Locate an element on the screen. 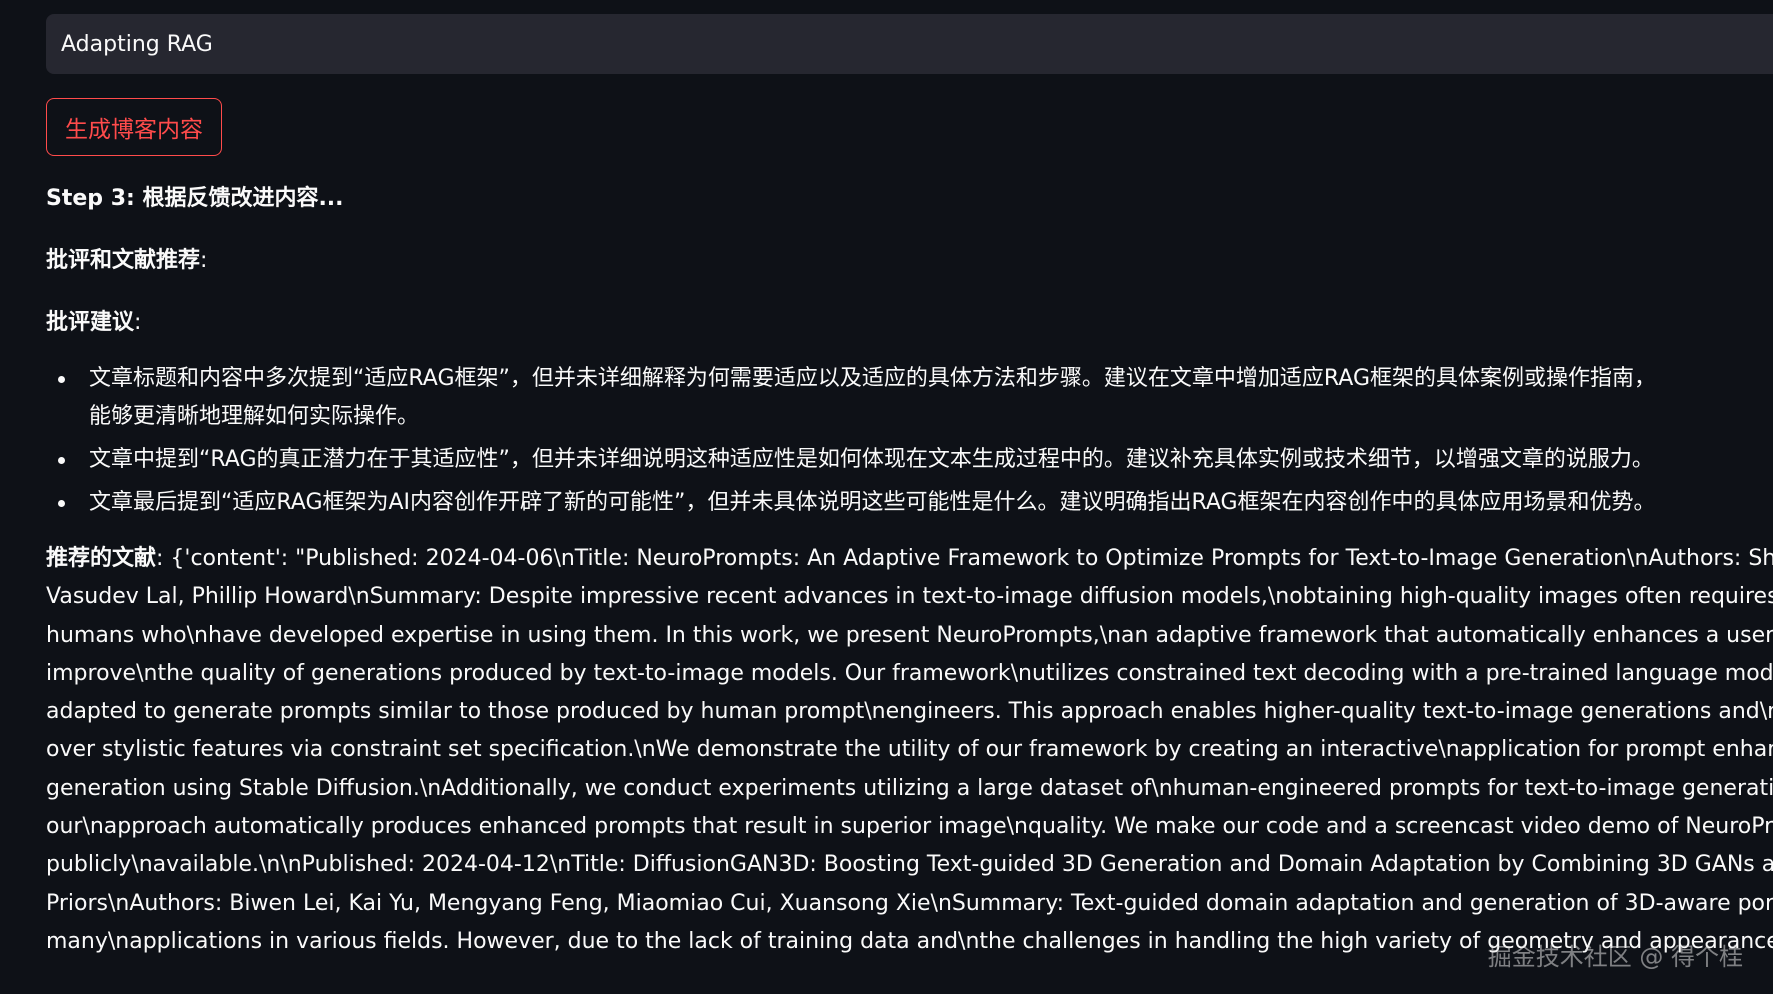 The image size is (1773, 994). critique-refs-heading: 批评和文献推荐: is located at coordinates (909, 261).